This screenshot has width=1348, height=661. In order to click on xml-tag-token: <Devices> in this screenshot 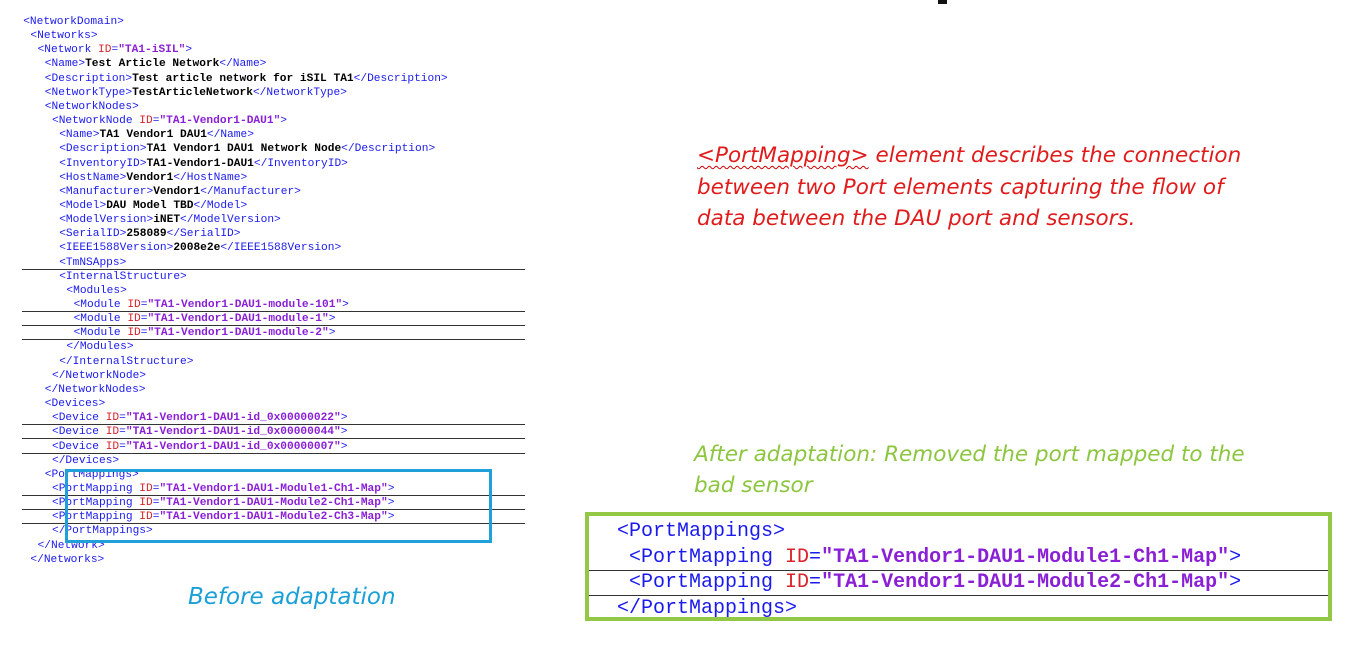, I will do `click(75, 404)`.